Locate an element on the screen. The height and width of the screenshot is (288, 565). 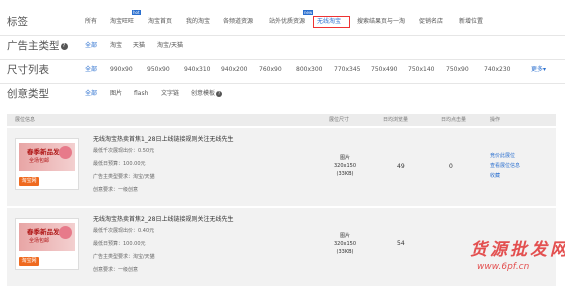
tag-option-mobile-taobao: 无线淘宝 is located at coordinates (329, 22).